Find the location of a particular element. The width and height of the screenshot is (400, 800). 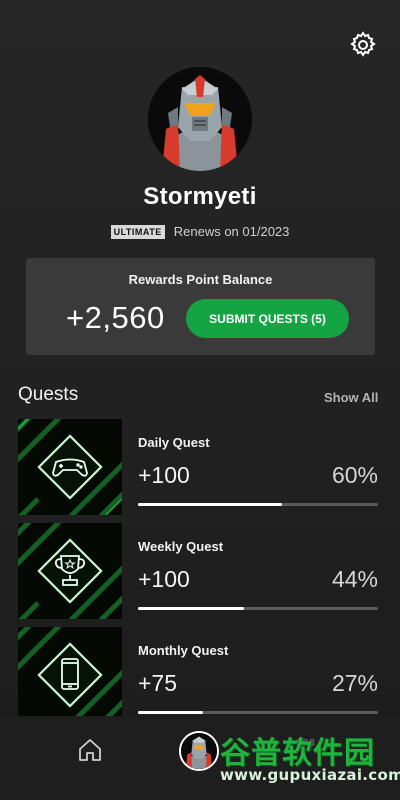

show-all-link: Show All is located at coordinates (351, 397).